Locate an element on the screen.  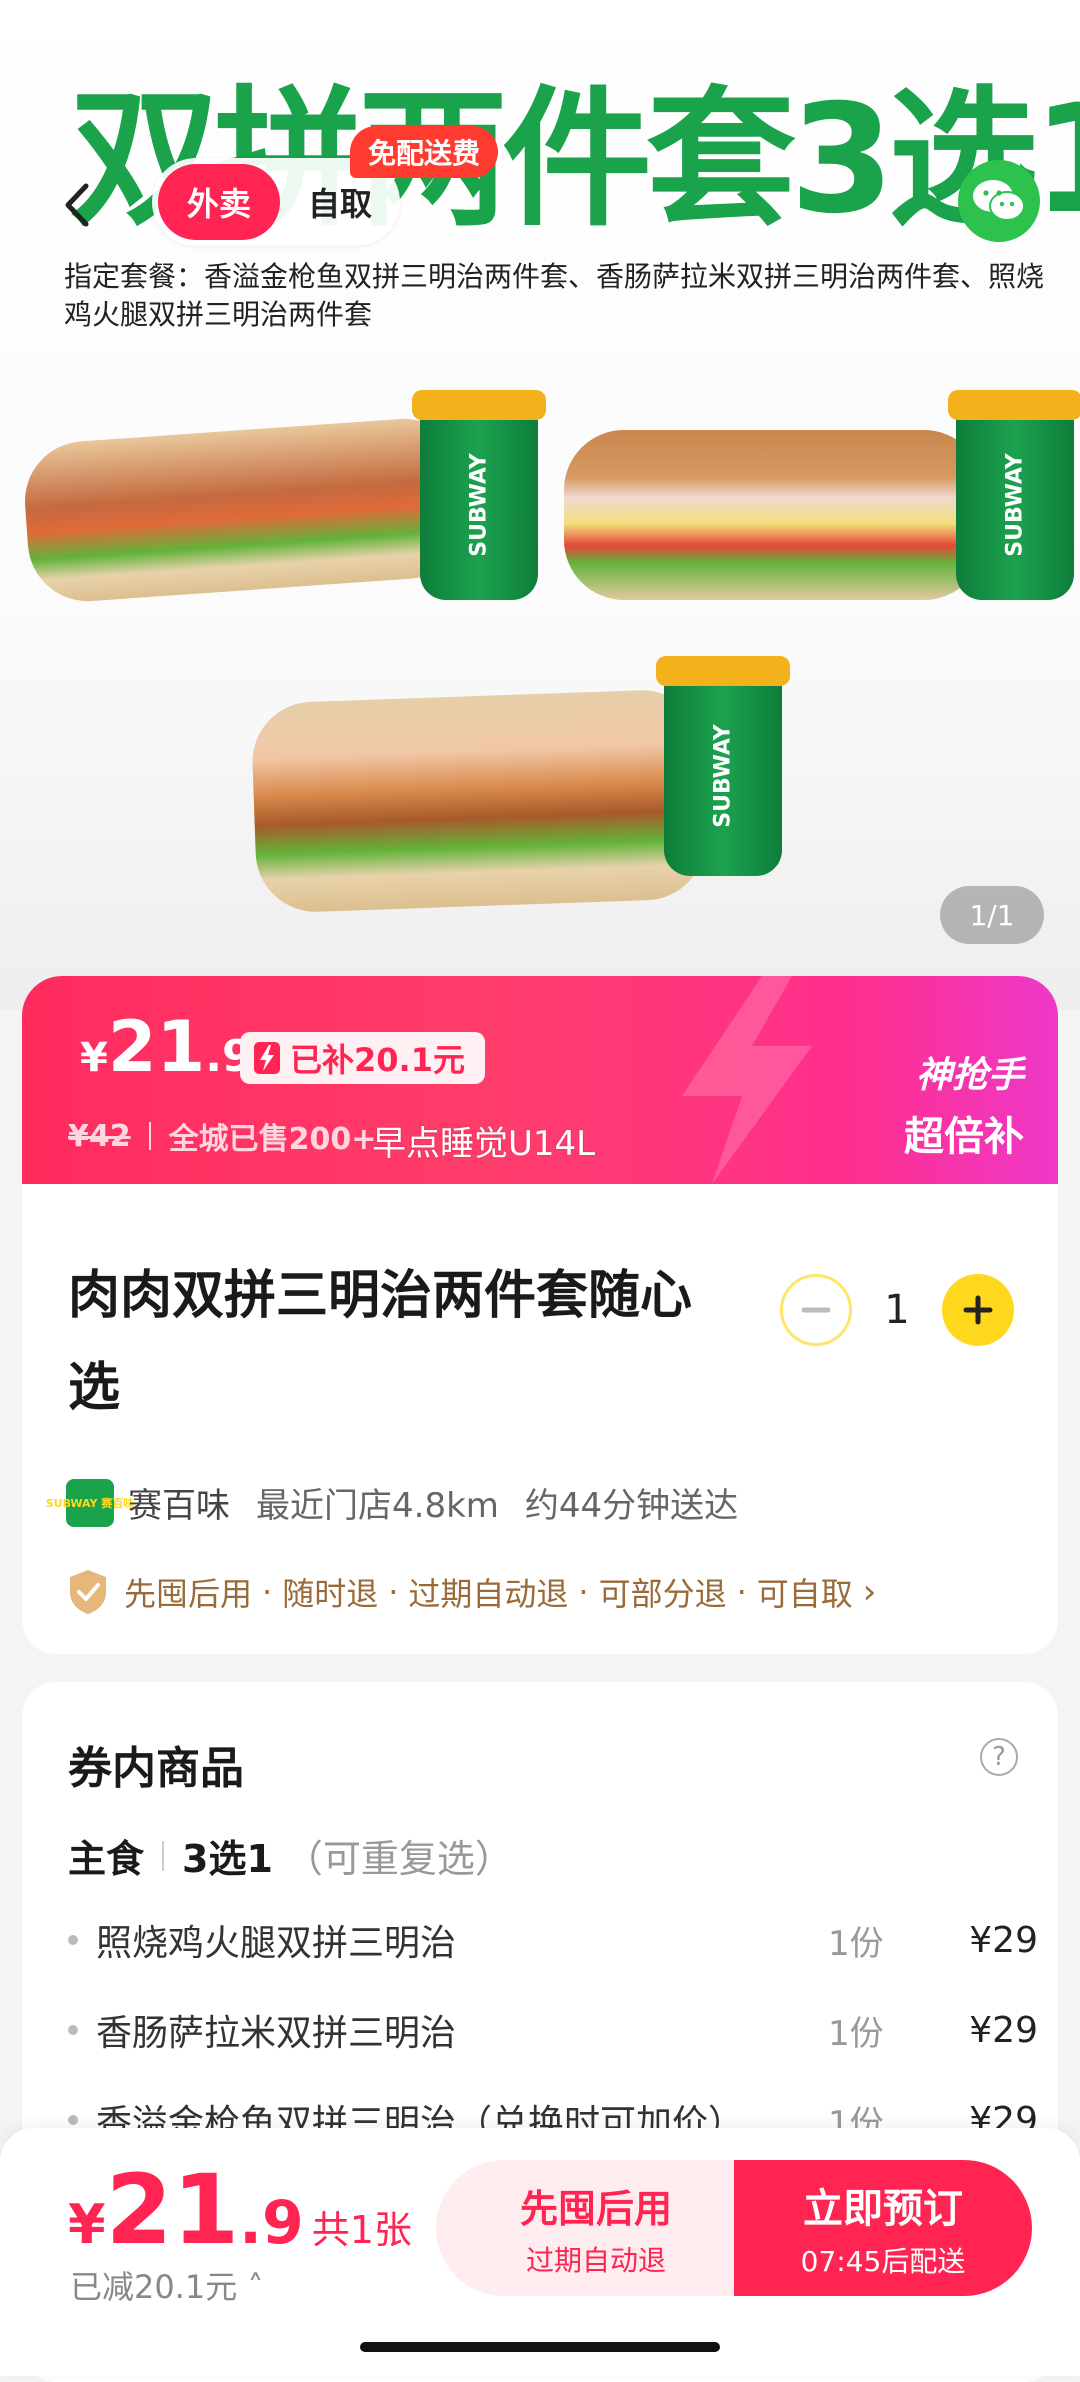
help-icon: ? is located at coordinates (999, 1757).